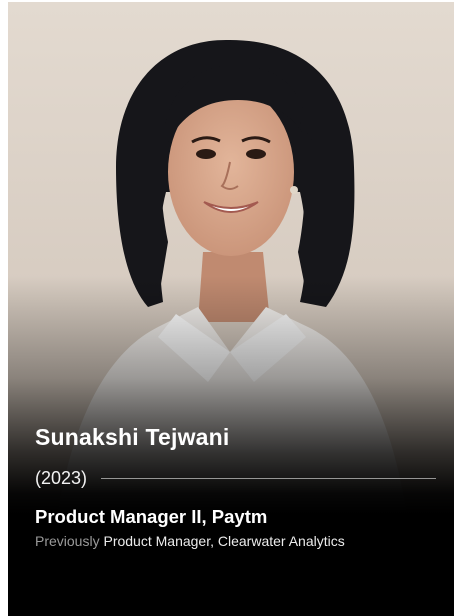 Image resolution: width=459 pixels, height=616 pixels. What do you see at coordinates (132, 437) in the screenshot?
I see `profile-name: Sunakshi Tejwani` at bounding box center [132, 437].